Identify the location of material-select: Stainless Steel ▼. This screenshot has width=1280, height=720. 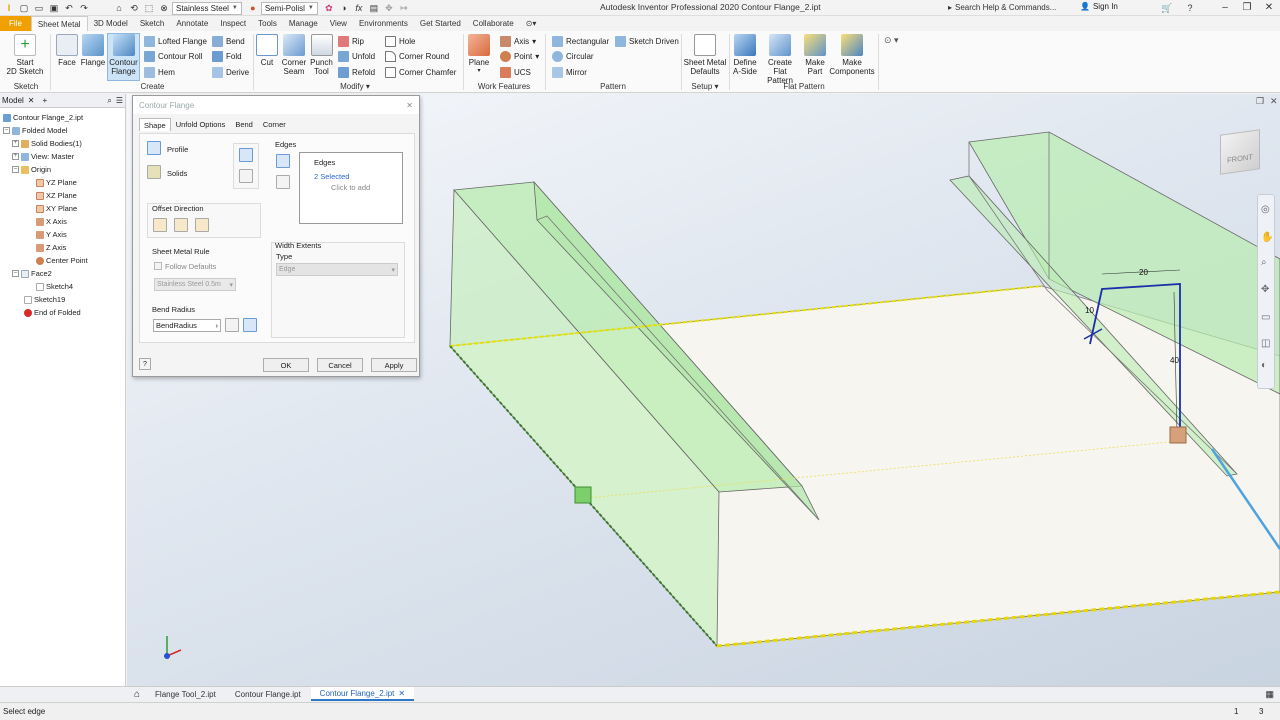
(207, 8).